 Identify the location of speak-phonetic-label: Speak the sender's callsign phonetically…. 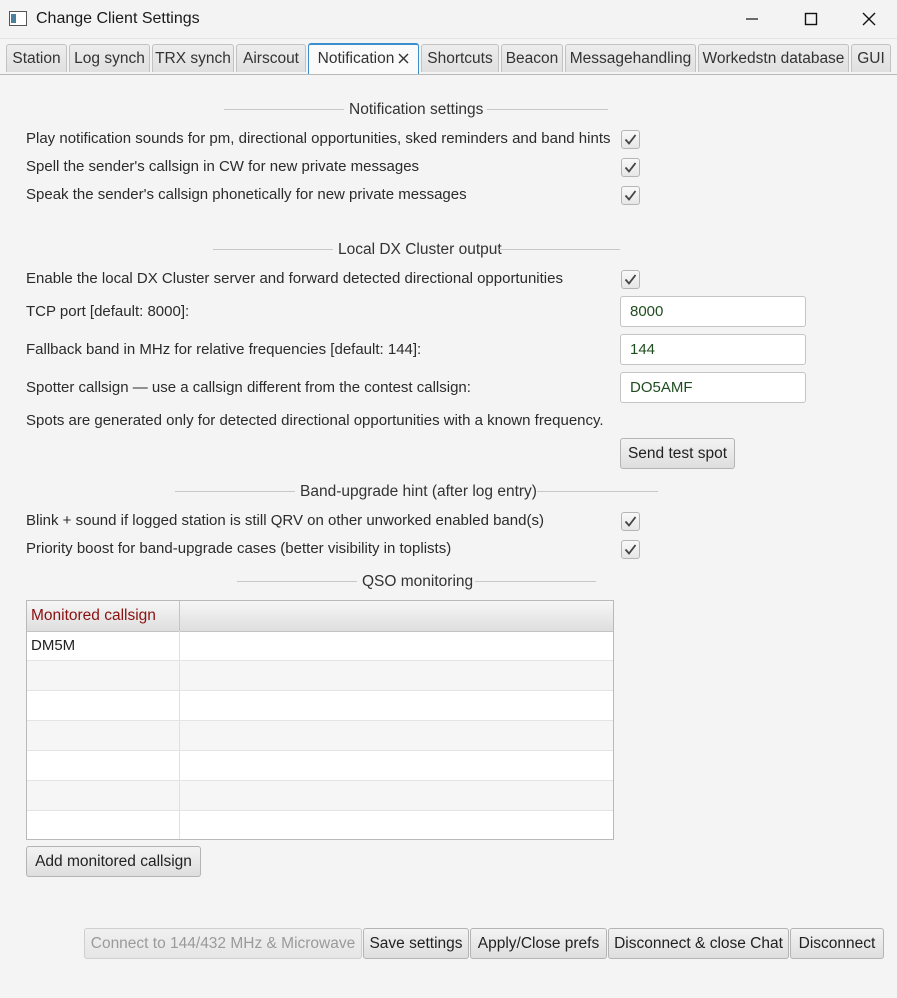
(246, 194).